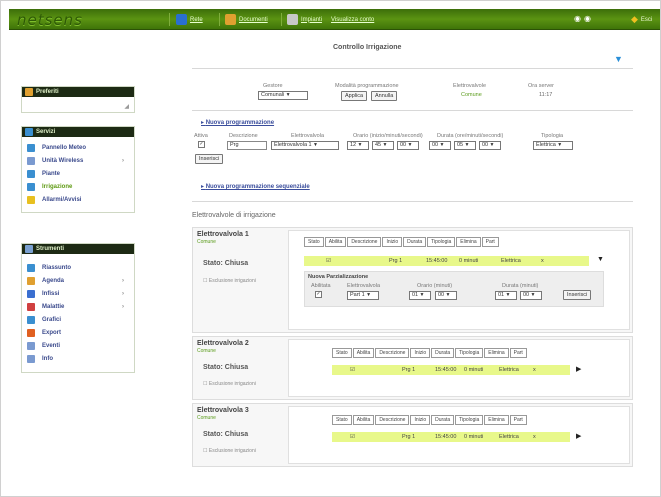  Describe the element at coordinates (531, 295) in the screenshot. I see `partial-duration-minute: 00` at that location.